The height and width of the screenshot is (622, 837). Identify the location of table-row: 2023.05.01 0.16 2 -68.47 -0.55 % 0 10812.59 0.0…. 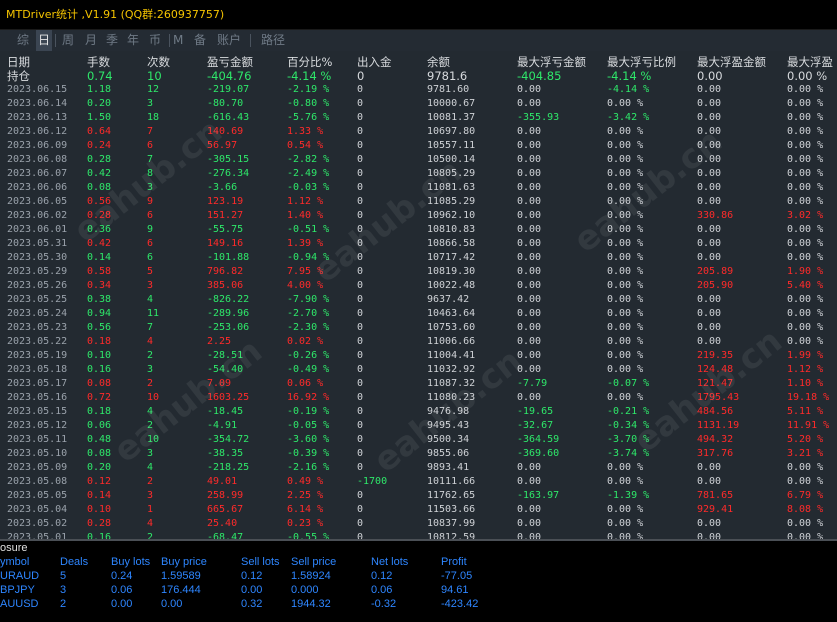
(418, 535).